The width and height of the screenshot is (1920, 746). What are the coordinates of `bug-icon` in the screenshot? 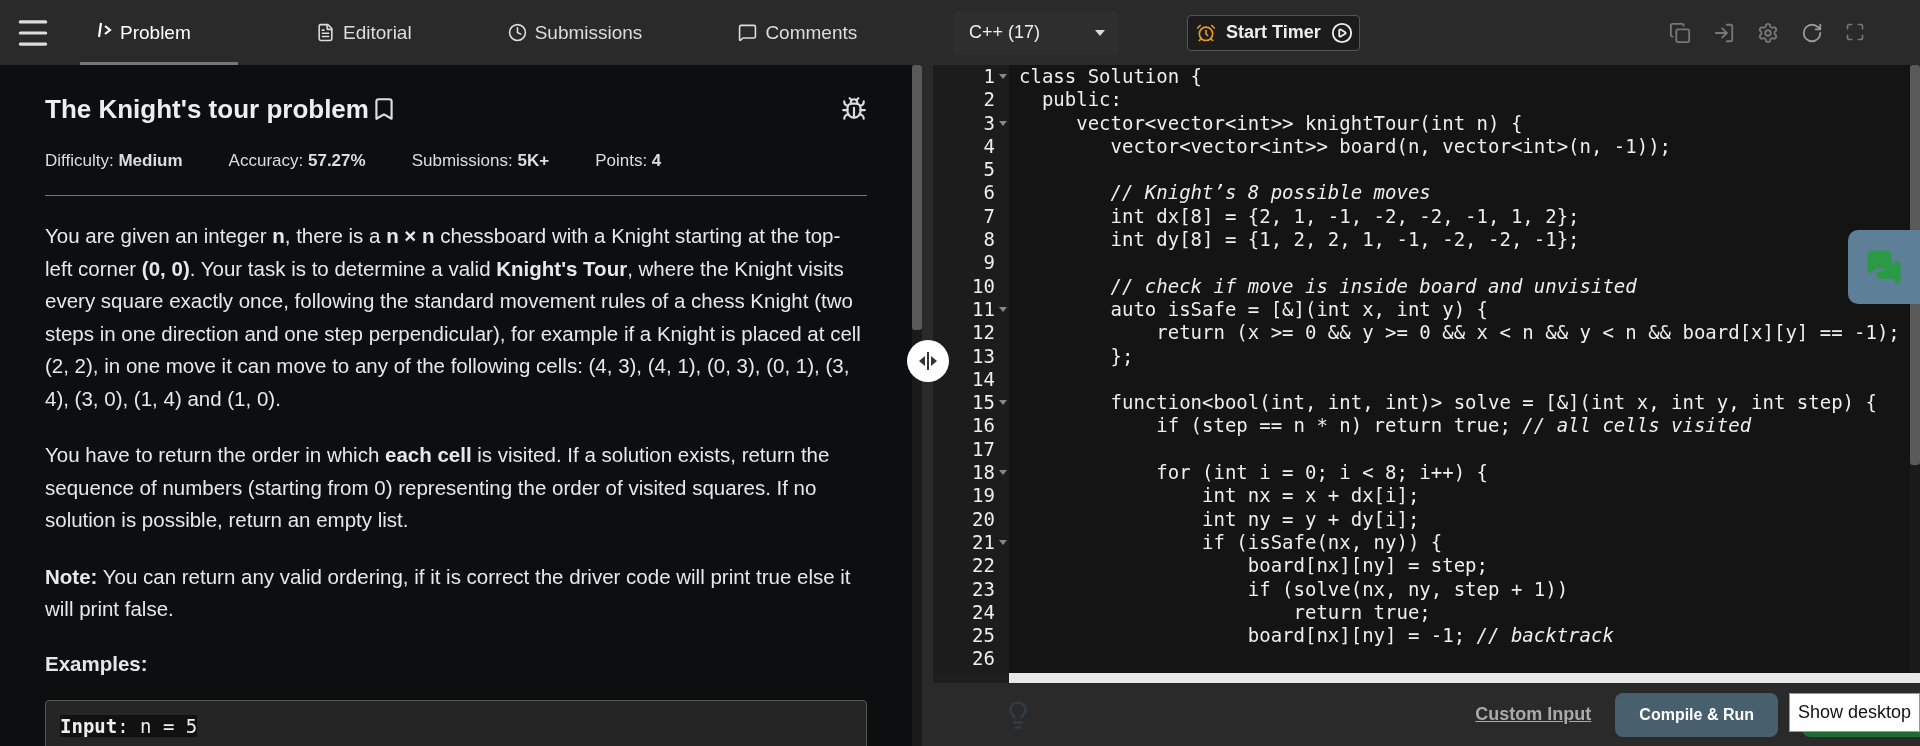 It's located at (854, 109).